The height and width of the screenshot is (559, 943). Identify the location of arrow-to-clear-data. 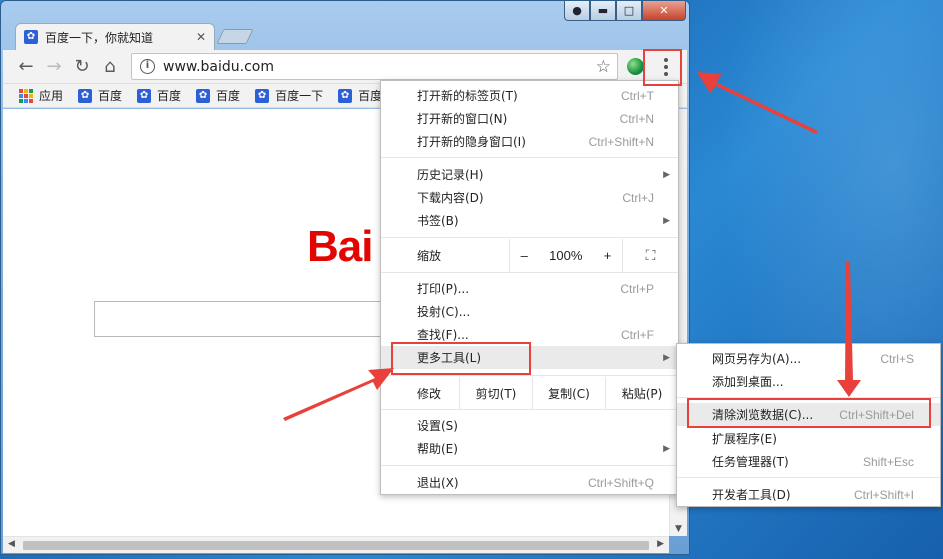
(849, 329).